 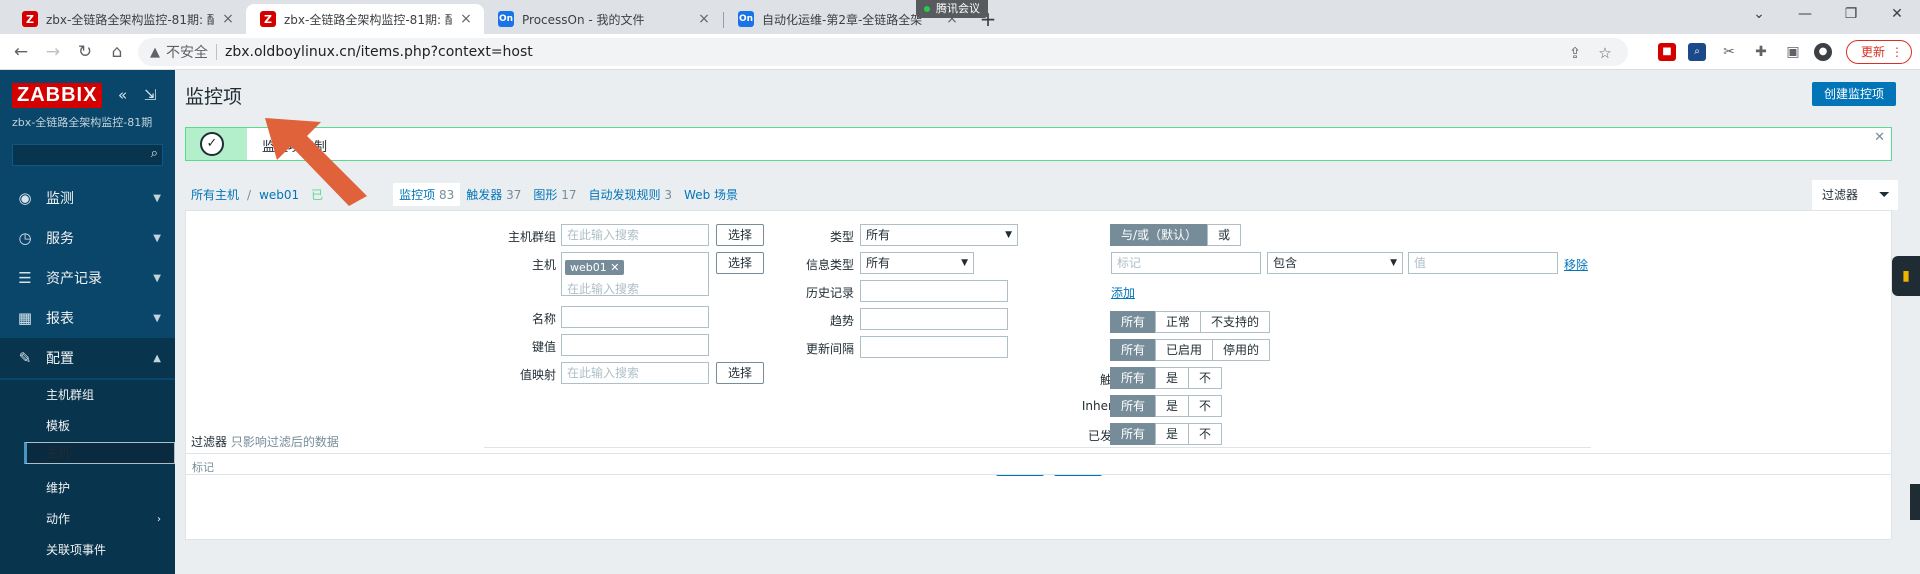 I want to click on state-unsupported: 不支持的, so click(x=1235, y=322).